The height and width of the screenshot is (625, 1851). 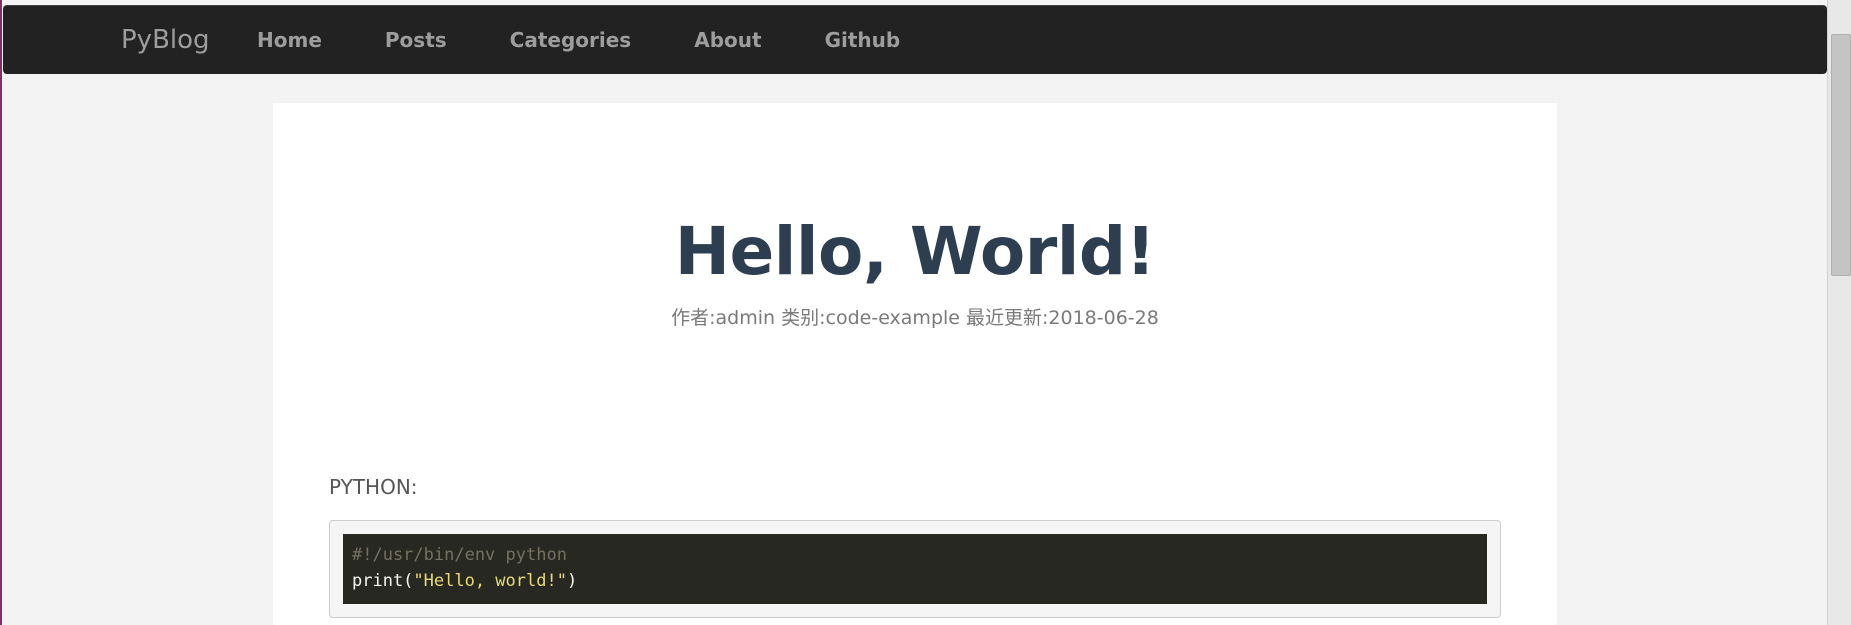 What do you see at coordinates (572, 581) in the screenshot?
I see `code-paren: )` at bounding box center [572, 581].